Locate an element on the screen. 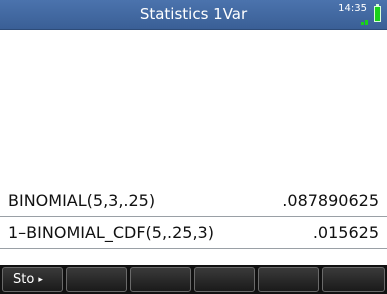  app-title: Statistics 1Var is located at coordinates (193, 14).